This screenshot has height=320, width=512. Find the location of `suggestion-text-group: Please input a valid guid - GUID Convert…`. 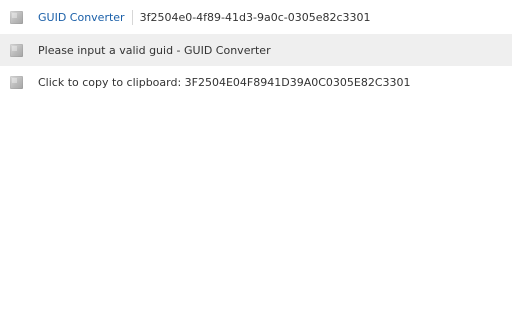

suggestion-text-group: Please input a valid guid - GUID Convert… is located at coordinates (154, 50).